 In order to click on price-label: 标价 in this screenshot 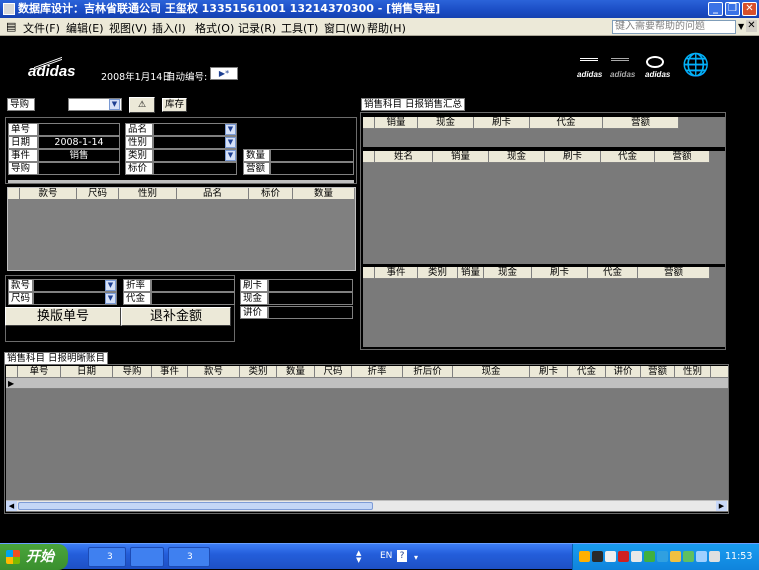, I will do `click(139, 168)`.